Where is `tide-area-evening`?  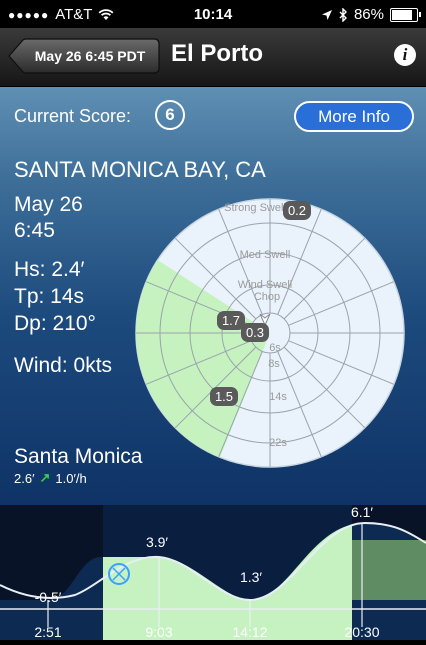 tide-area-evening is located at coordinates (389, 570).